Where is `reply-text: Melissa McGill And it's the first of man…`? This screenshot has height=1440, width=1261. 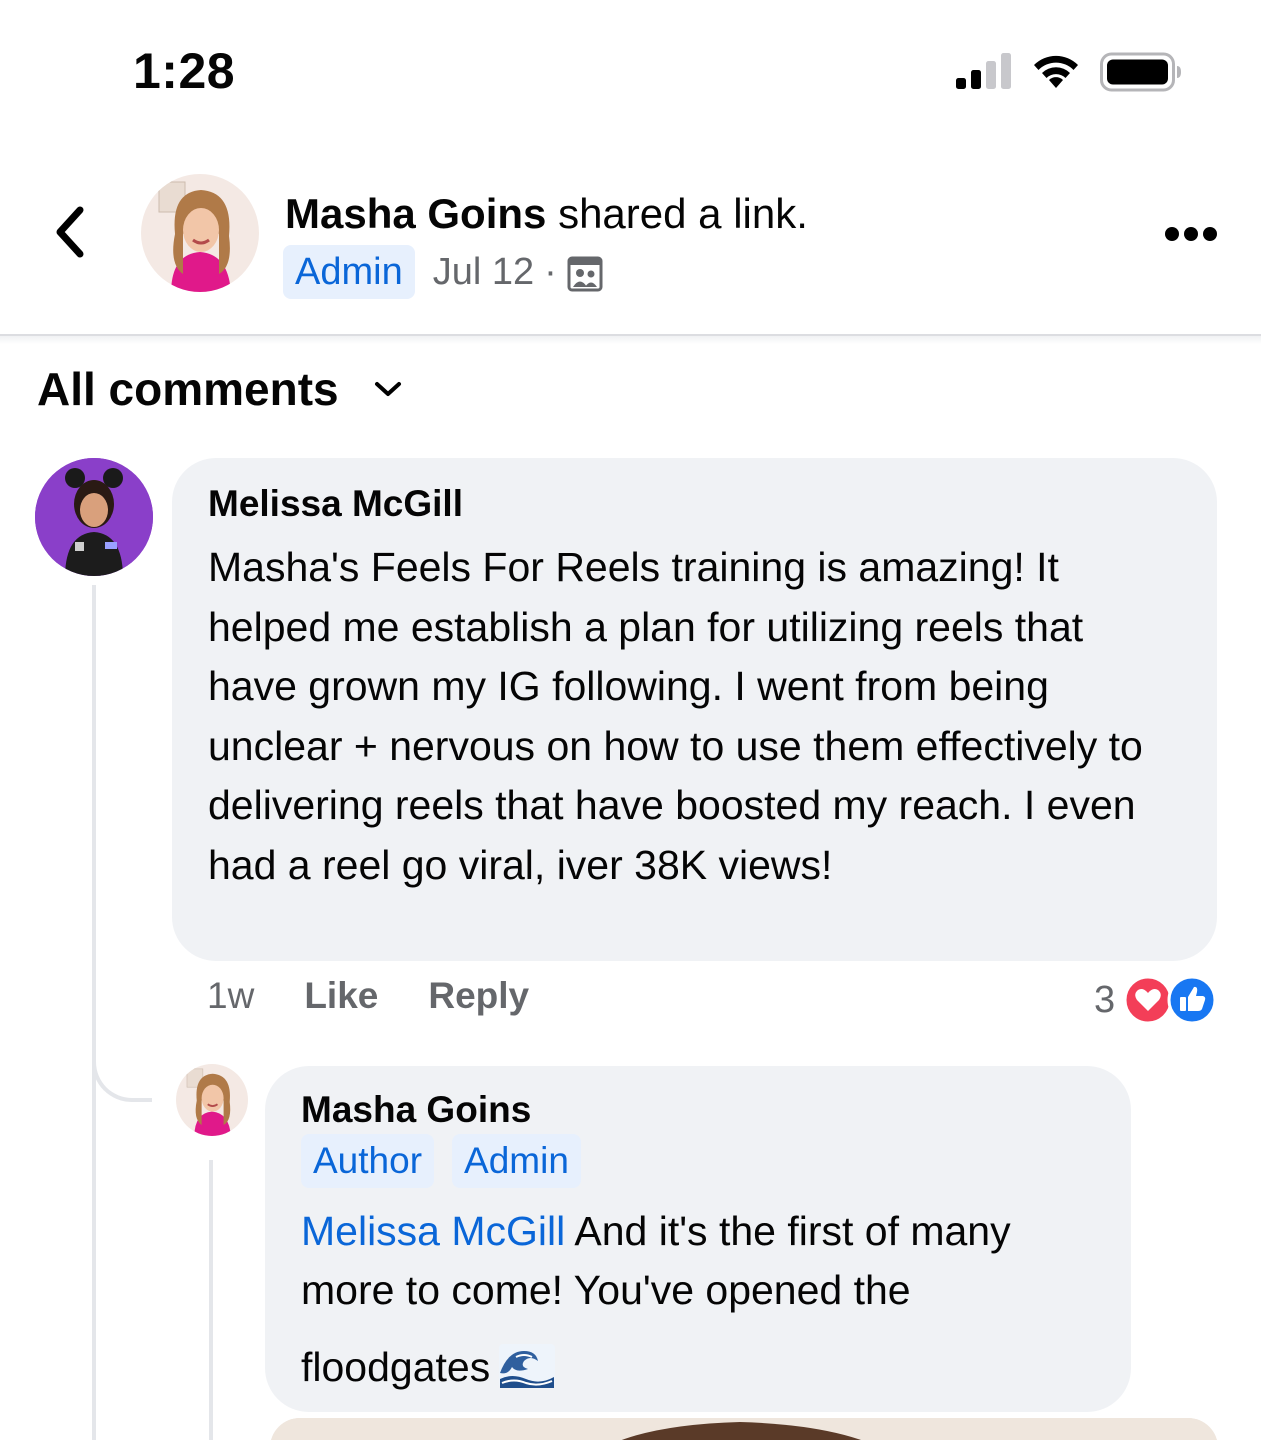
reply-text: Melissa McGill And it's the first of man… is located at coordinates (701, 1299).